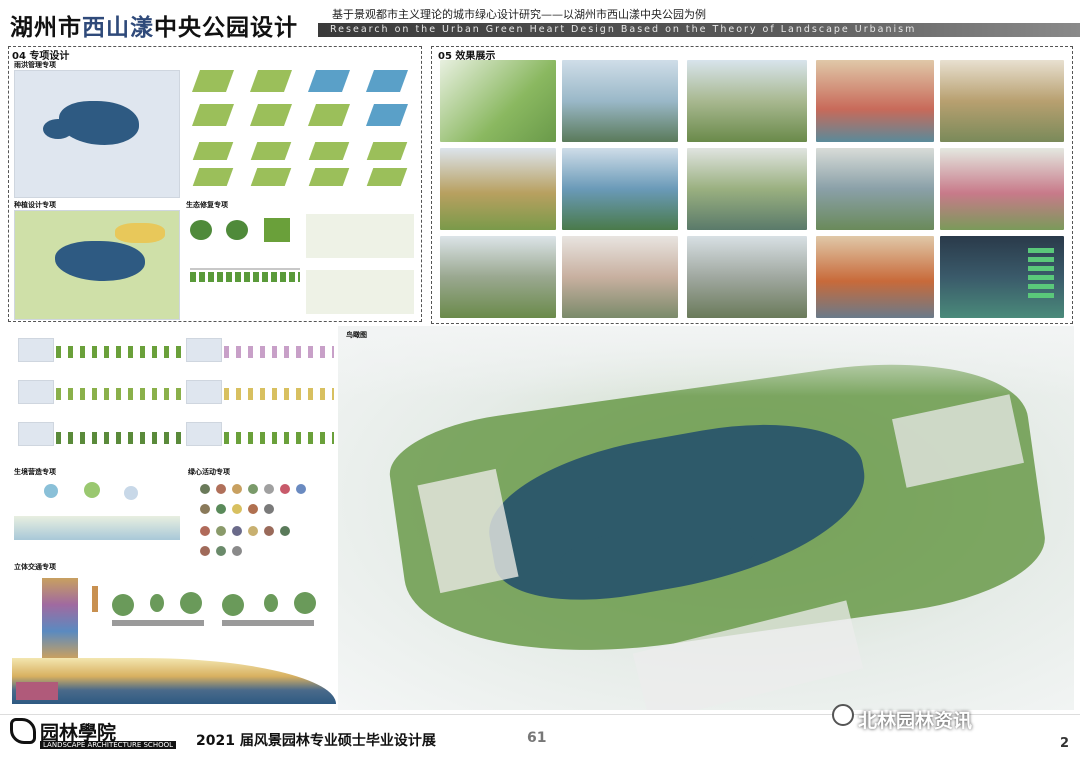 This screenshot has width=1080, height=764. I want to click on stormwater-map, so click(97, 134).